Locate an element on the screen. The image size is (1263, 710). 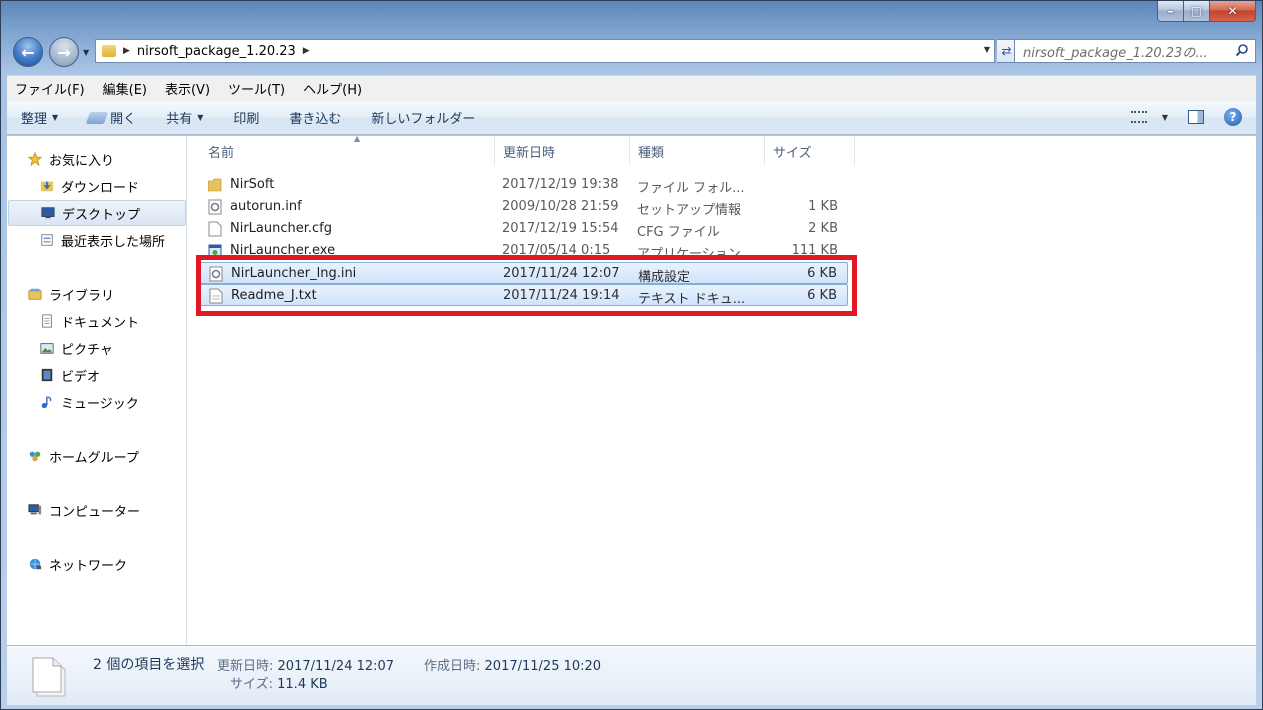
details-pane: 2 個の項目を選択 更新日時: 2017/11/24 12:07 作成日時 is located at coordinates (631, 675).